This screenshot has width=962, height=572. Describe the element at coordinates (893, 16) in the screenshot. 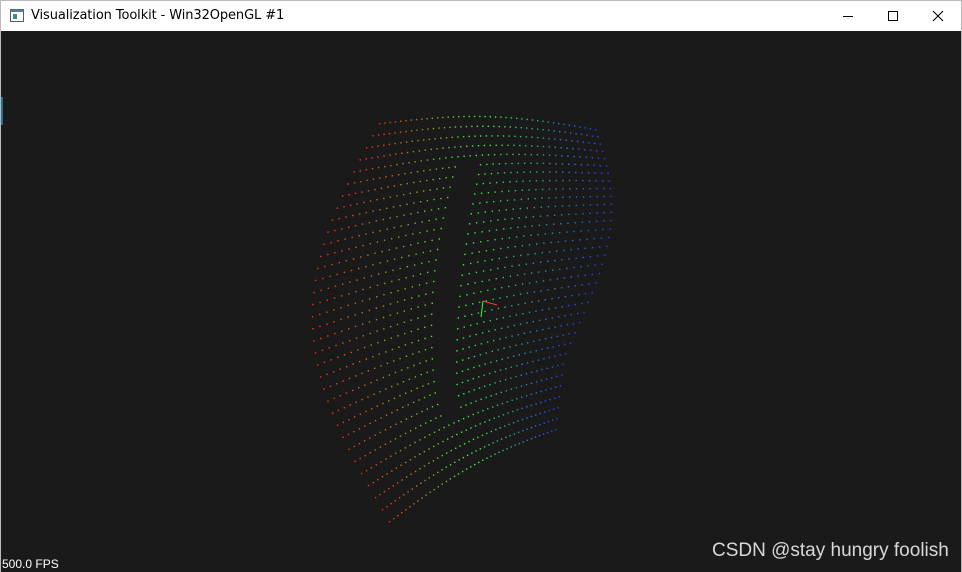

I see `maximize-button` at that location.